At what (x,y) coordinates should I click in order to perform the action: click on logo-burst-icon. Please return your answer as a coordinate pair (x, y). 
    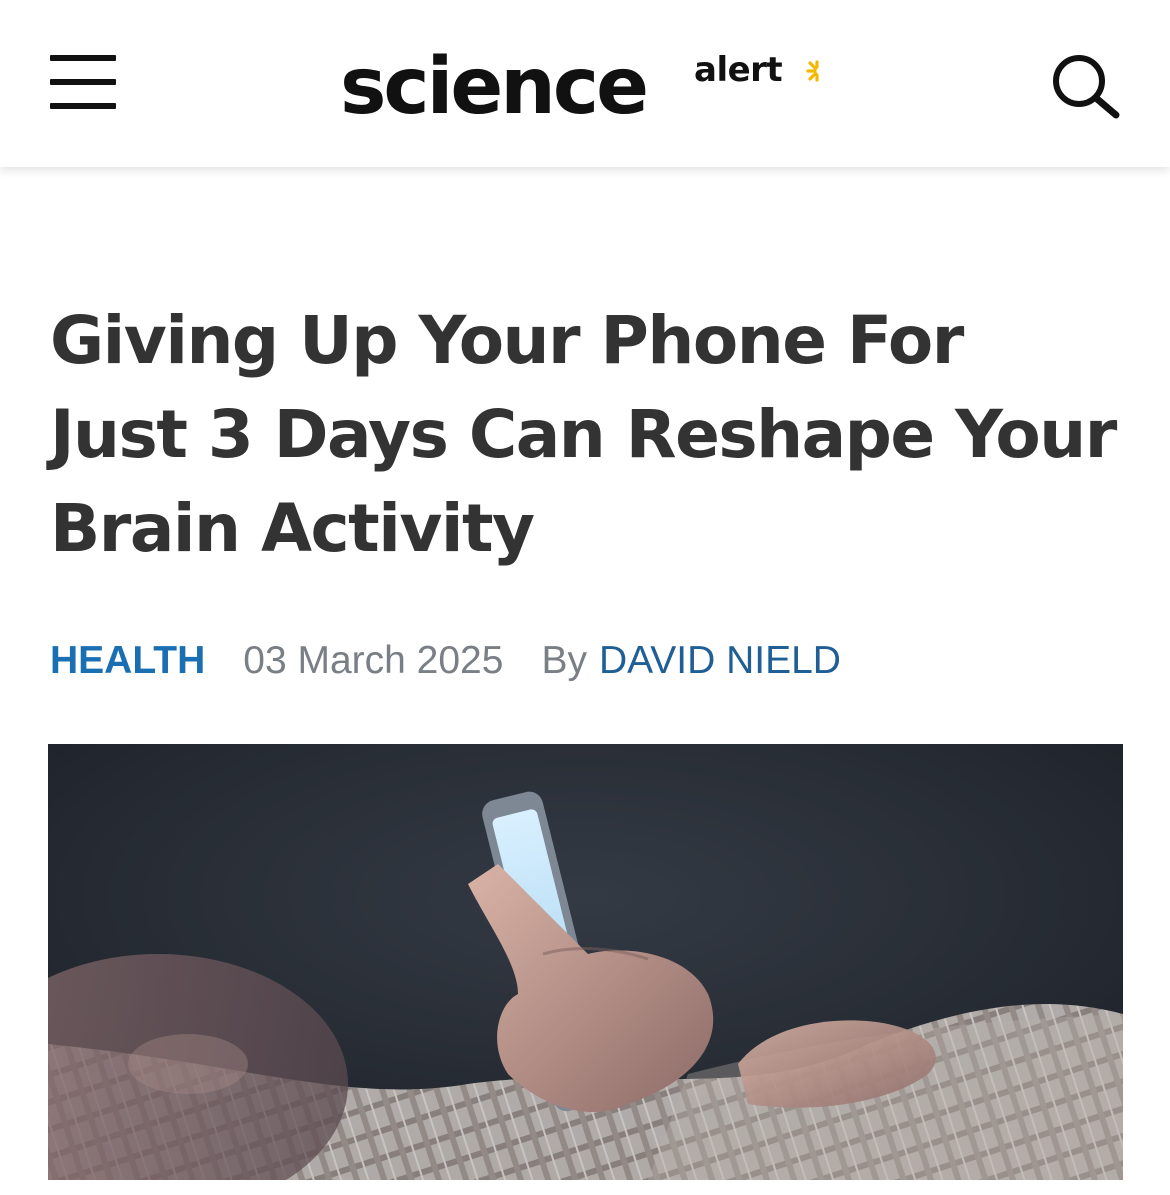
    Looking at the image, I should click on (812, 71).